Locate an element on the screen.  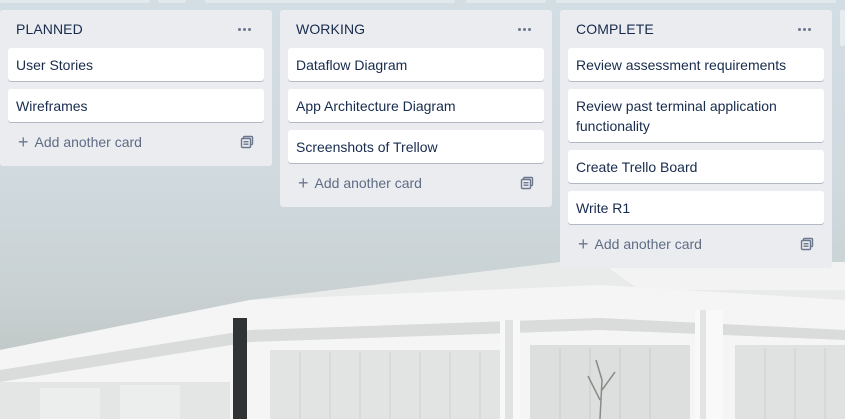
list-title: WORKING is located at coordinates (330, 29).